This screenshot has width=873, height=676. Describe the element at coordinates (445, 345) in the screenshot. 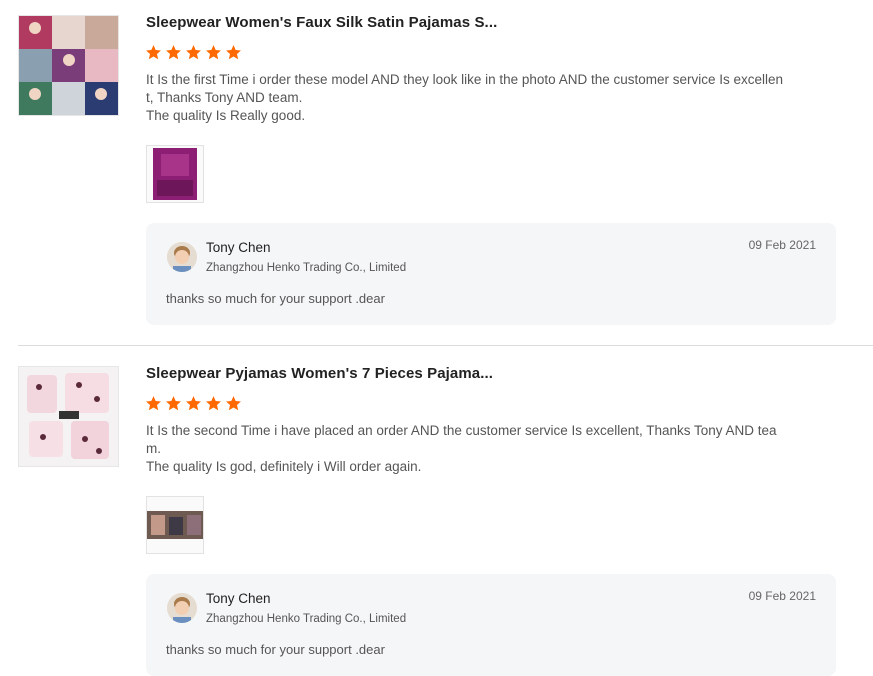

I see `review-divider` at that location.